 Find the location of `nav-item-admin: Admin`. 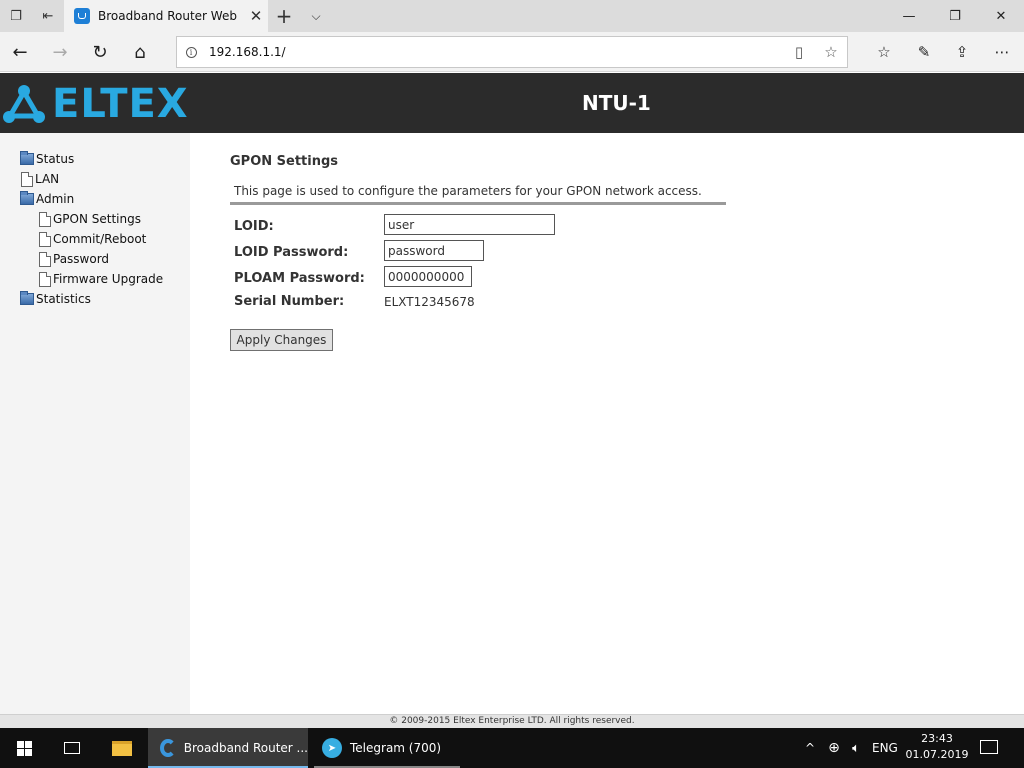

nav-item-admin: Admin is located at coordinates (47, 199).